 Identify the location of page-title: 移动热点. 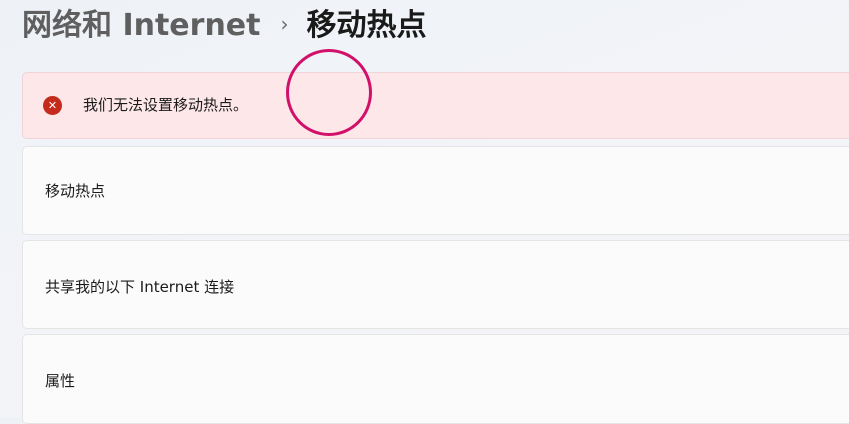
(366, 25).